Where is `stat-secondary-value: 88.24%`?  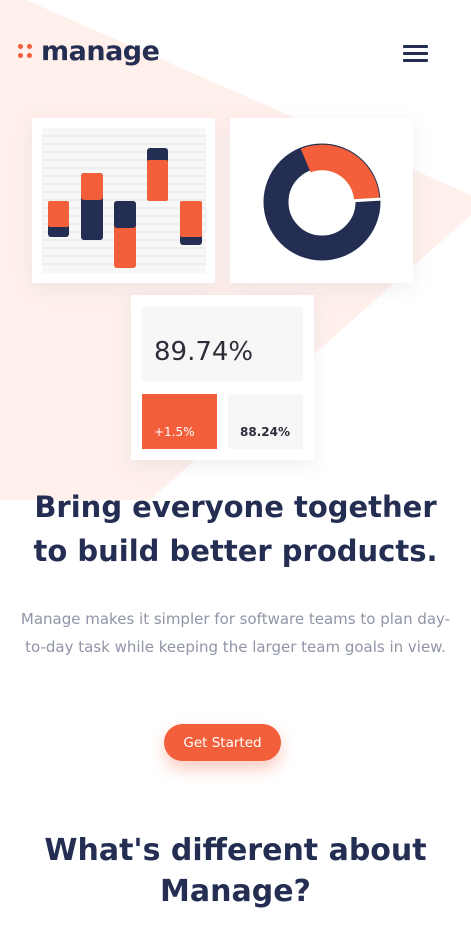 stat-secondary-value: 88.24% is located at coordinates (265, 432).